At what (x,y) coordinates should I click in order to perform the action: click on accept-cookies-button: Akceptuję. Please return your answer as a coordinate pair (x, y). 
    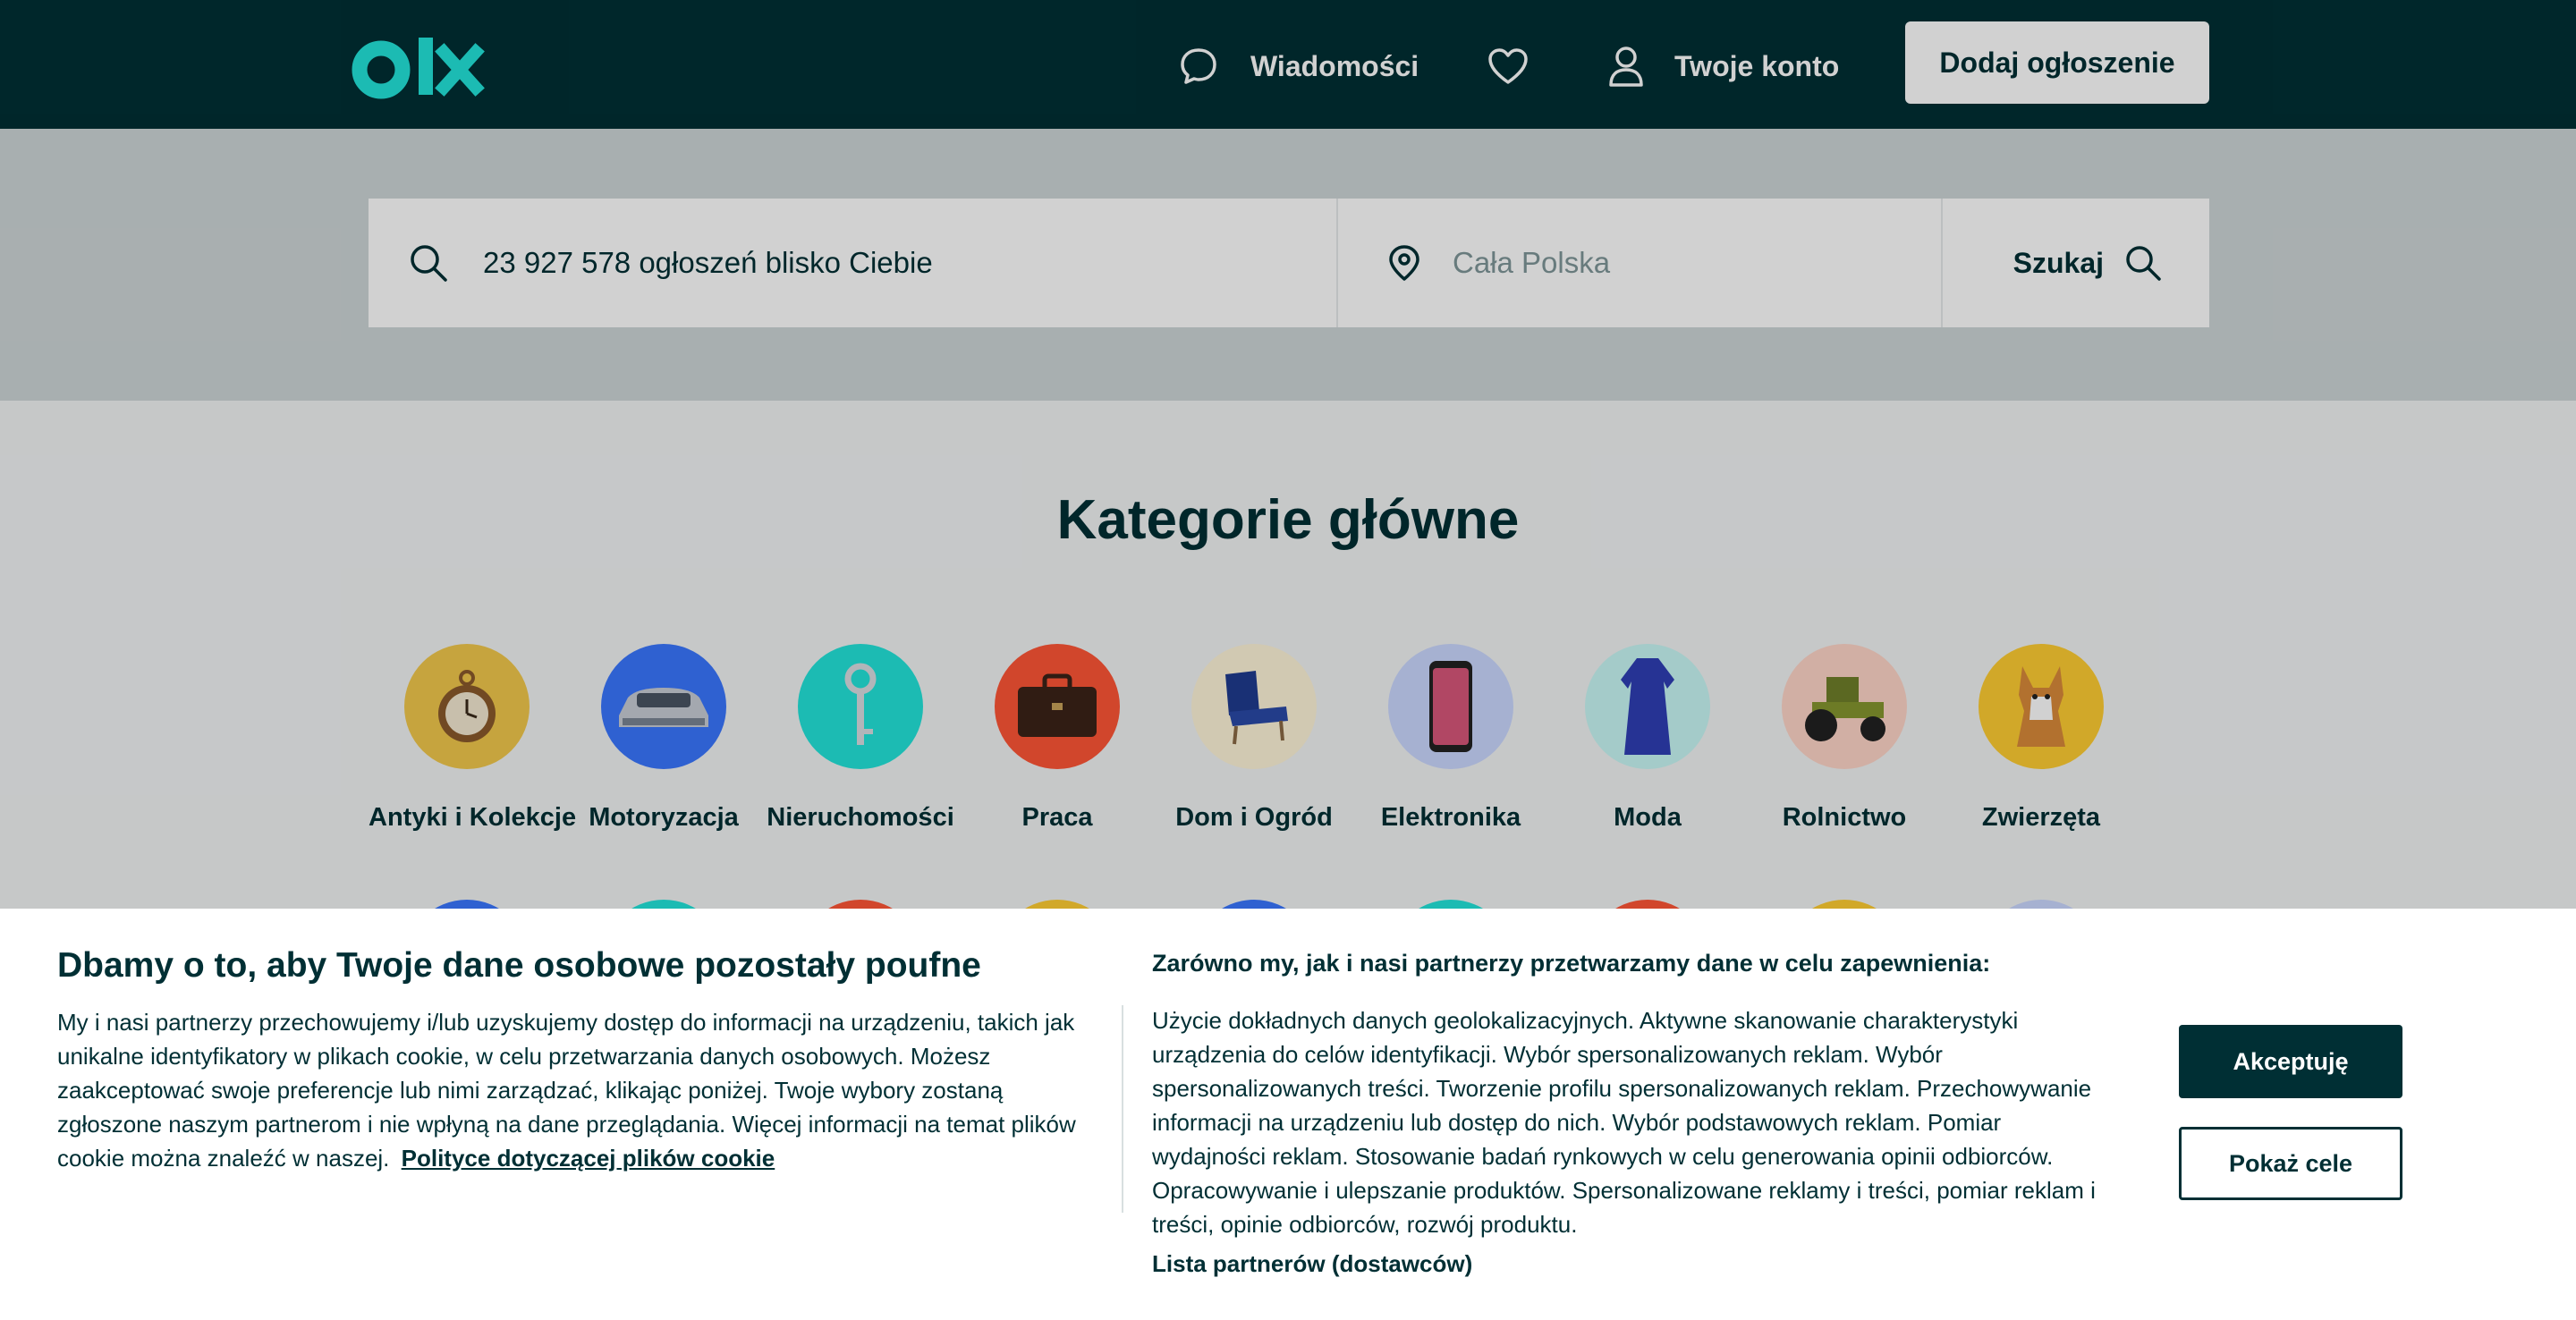
    Looking at the image, I should click on (2290, 1061).